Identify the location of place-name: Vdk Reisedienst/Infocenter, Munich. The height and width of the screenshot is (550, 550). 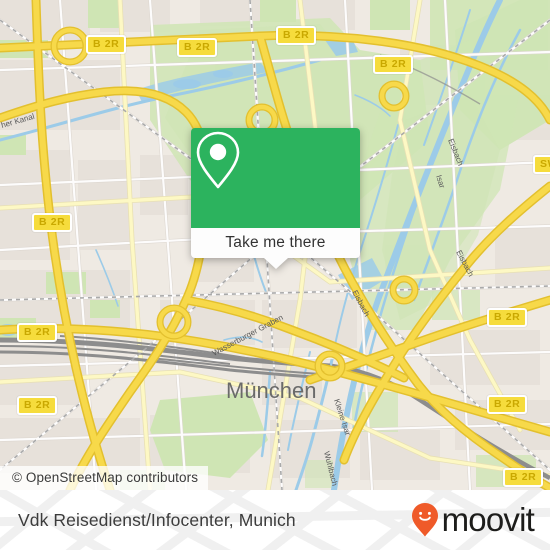
(157, 519).